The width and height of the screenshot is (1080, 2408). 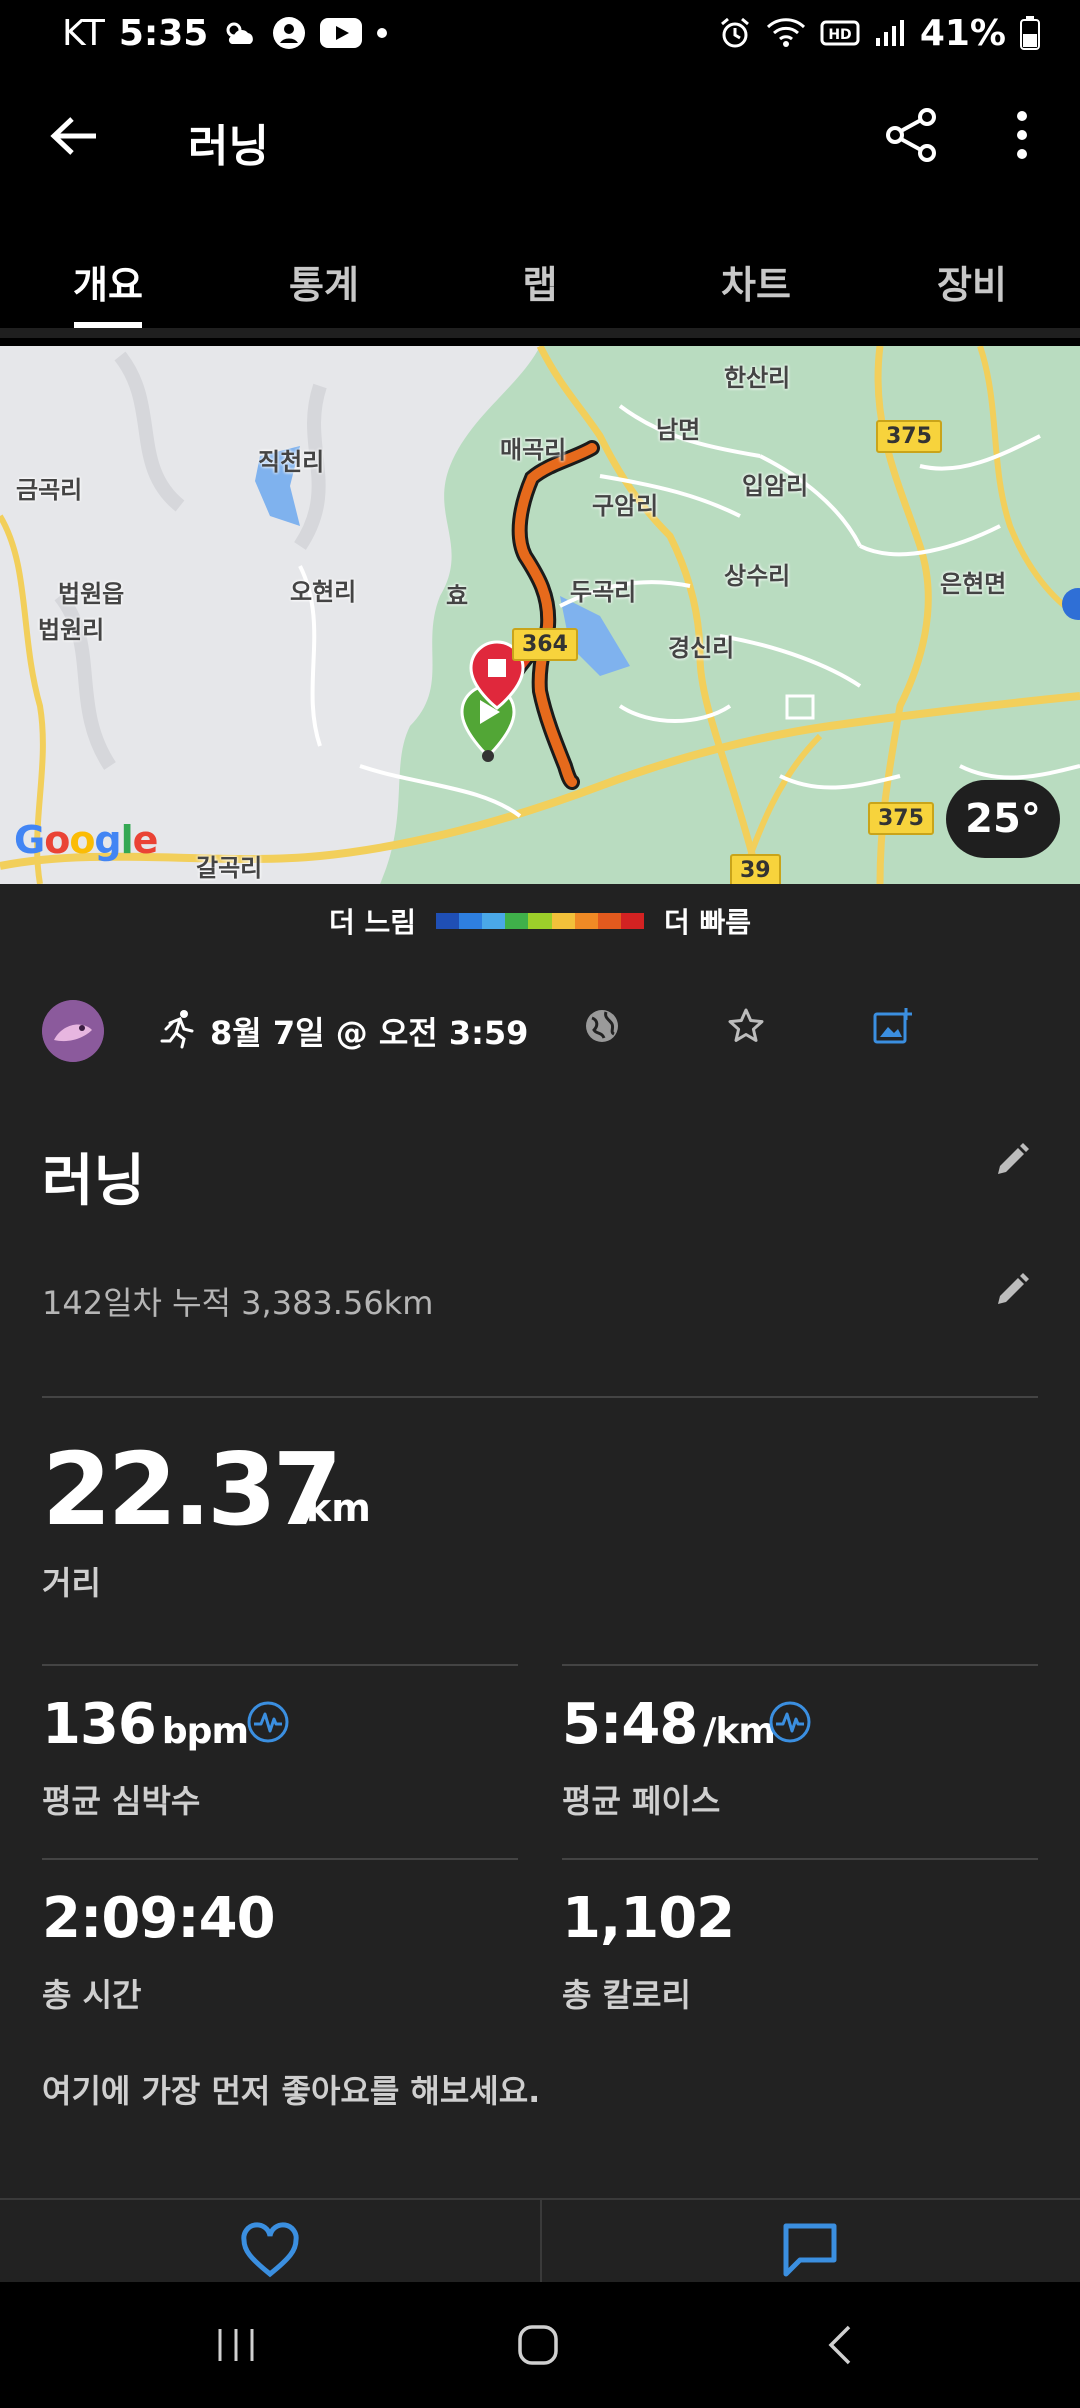 What do you see at coordinates (786, 33) in the screenshot?
I see `wifi-icon` at bounding box center [786, 33].